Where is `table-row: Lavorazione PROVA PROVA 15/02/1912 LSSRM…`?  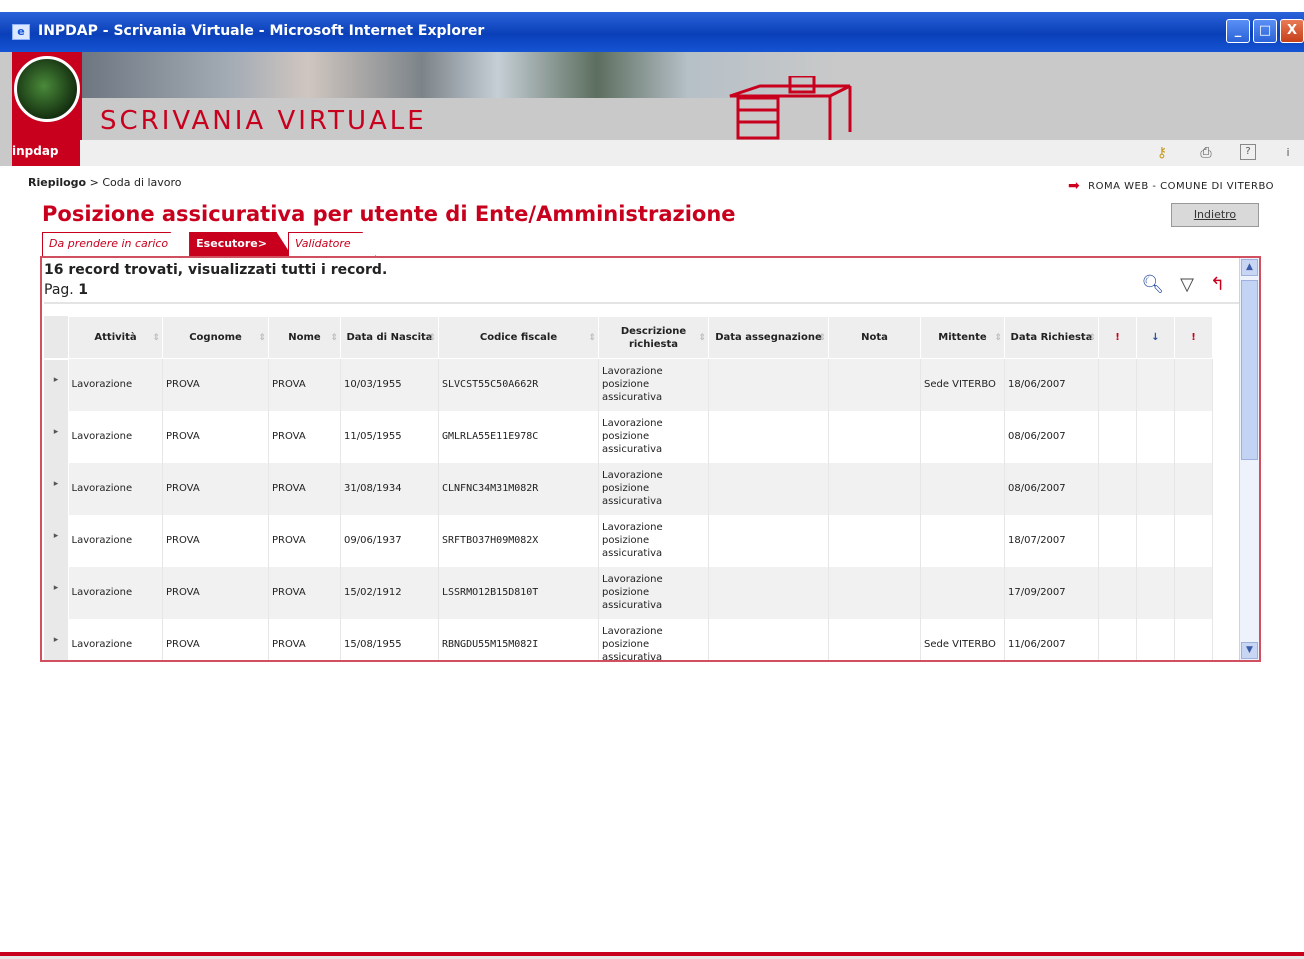
table-row: Lavorazione PROVA PROVA 15/02/1912 LSSRM… is located at coordinates (640, 592).